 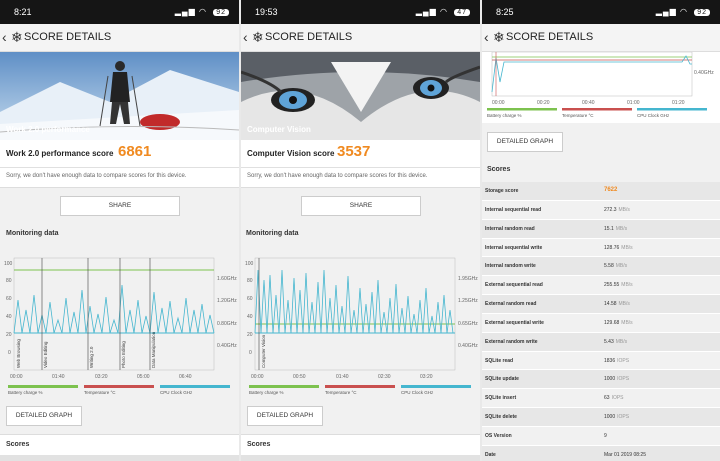 What do you see at coordinates (468, 301) in the screenshot?
I see `right-tick: 1.25GHz` at bounding box center [468, 301].